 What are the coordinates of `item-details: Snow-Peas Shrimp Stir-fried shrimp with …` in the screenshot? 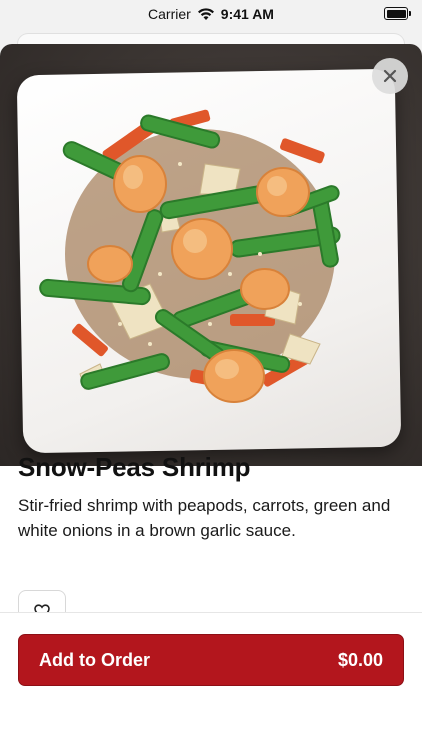 It's located at (211, 497).